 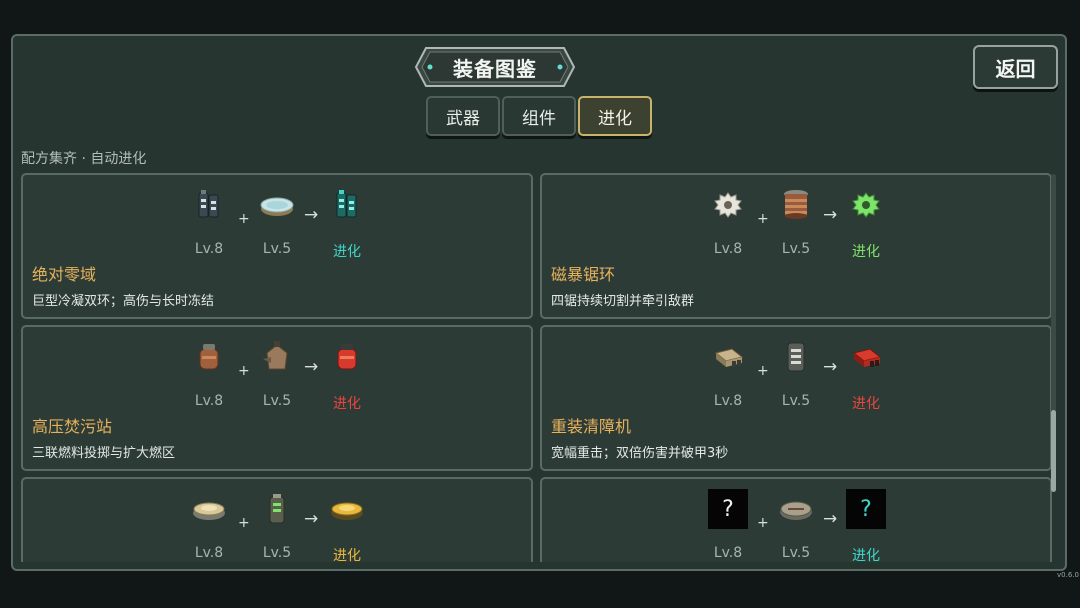 What do you see at coordinates (1015, 67) in the screenshot?
I see `back-button: 返回` at bounding box center [1015, 67].